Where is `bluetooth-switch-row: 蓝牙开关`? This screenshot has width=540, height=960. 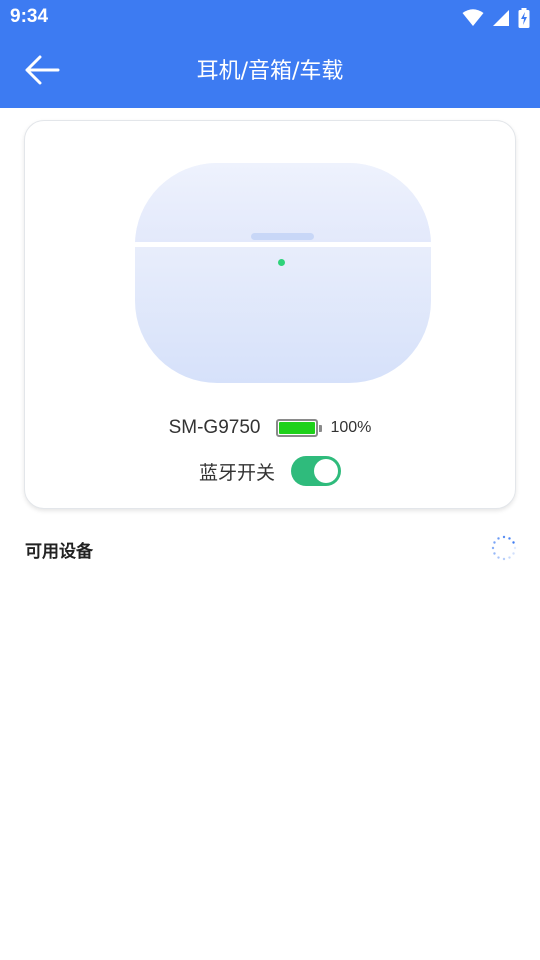 bluetooth-switch-row: 蓝牙开关 is located at coordinates (270, 471).